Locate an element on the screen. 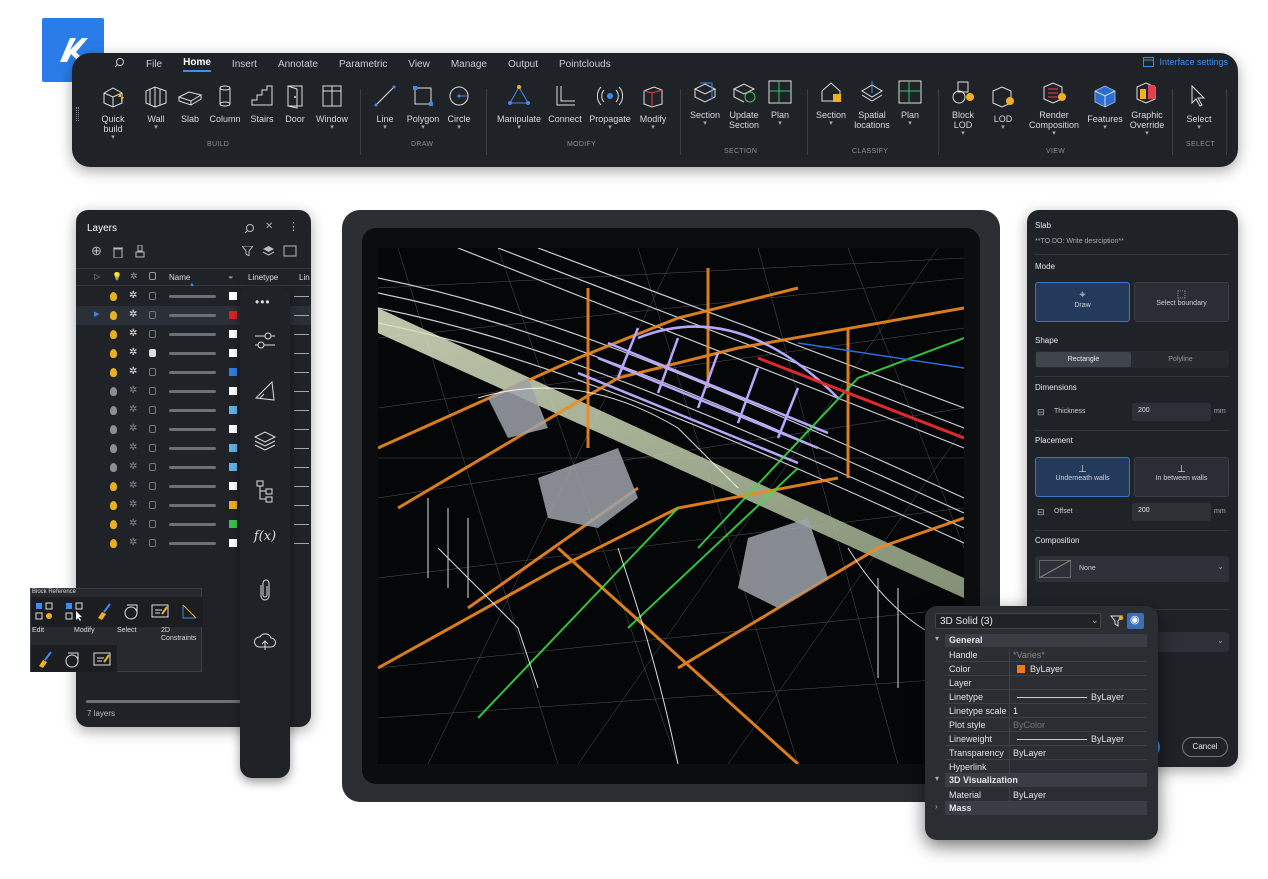 The image size is (1268, 879). lineweight-column-header: Lin is located at coordinates (304, 277).